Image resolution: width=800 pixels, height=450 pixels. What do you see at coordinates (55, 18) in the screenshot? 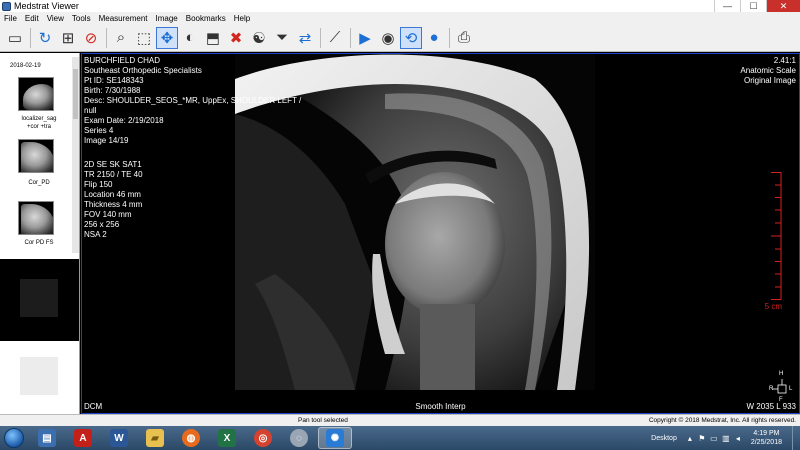
I see `menu-view: View` at bounding box center [55, 18].